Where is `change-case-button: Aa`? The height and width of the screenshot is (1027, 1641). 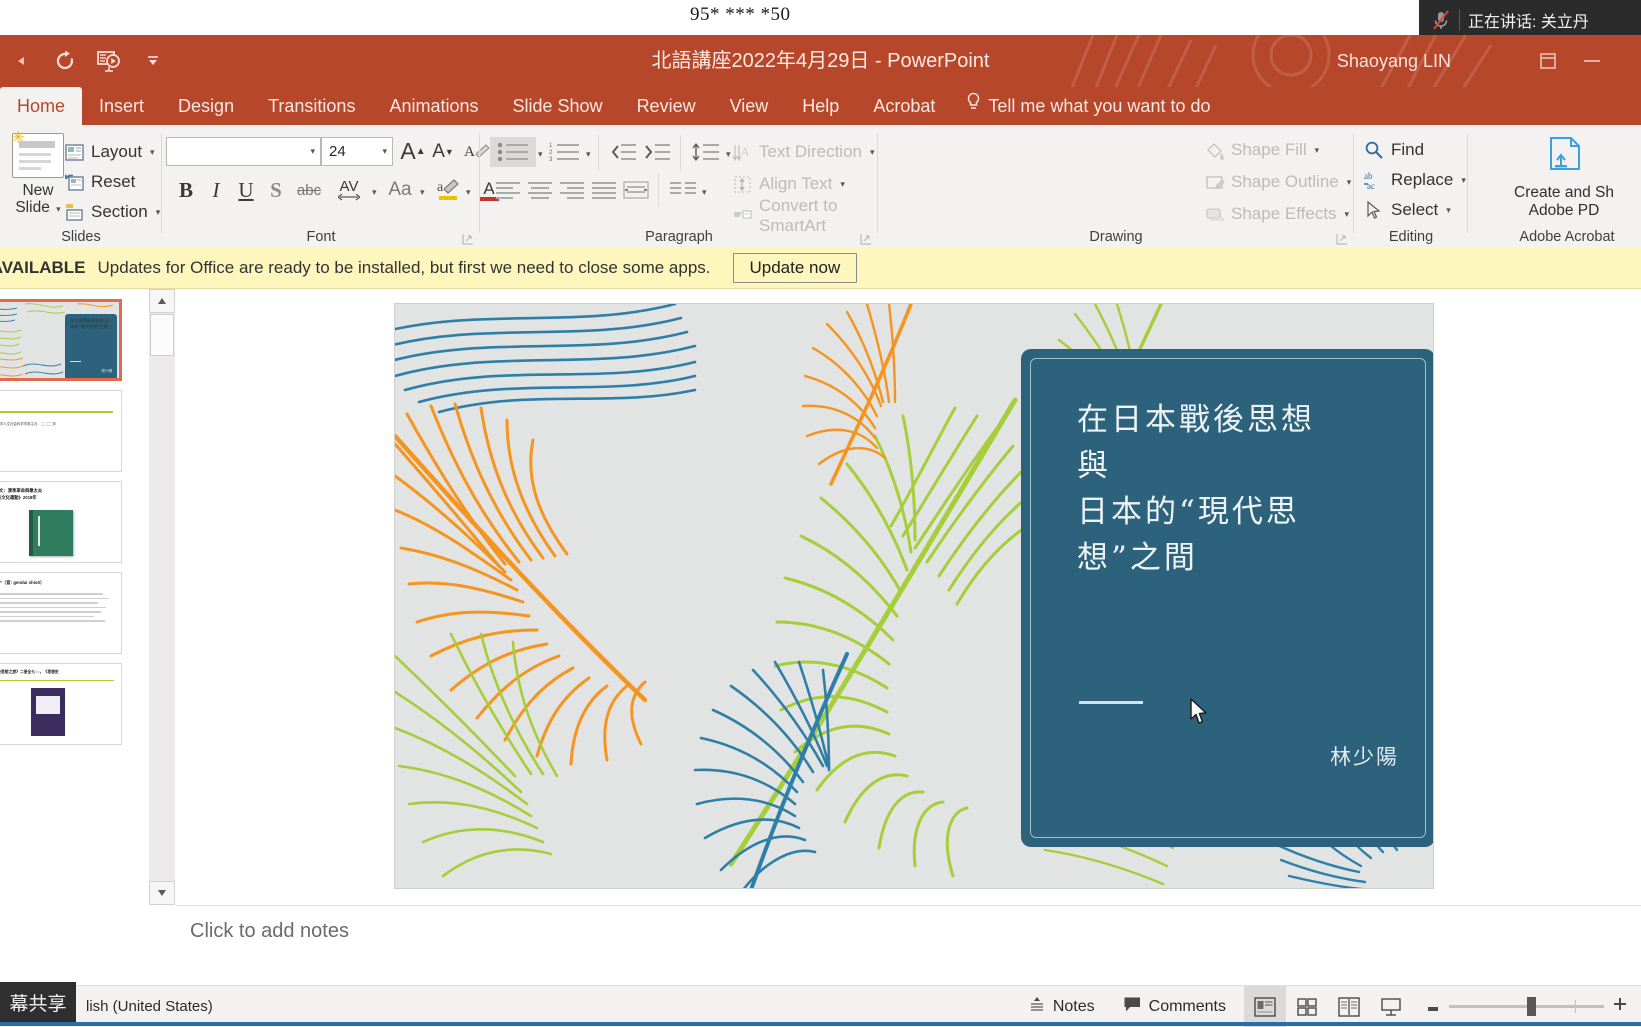 change-case-button: Aa is located at coordinates (400, 190).